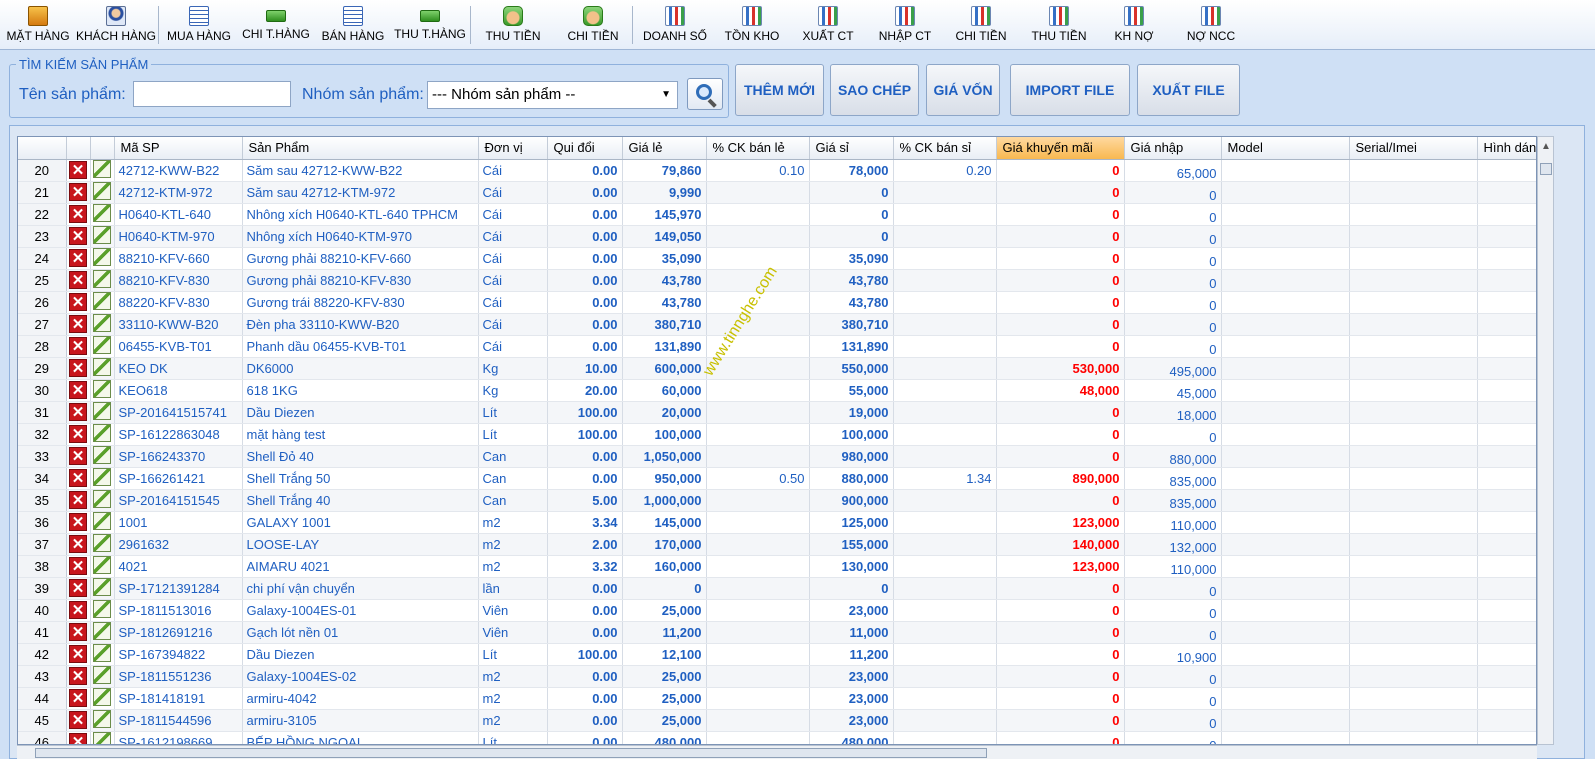  What do you see at coordinates (360, 346) in the screenshot?
I see `cell-name: Phanh dầu 06455-KVB-T01` at bounding box center [360, 346].